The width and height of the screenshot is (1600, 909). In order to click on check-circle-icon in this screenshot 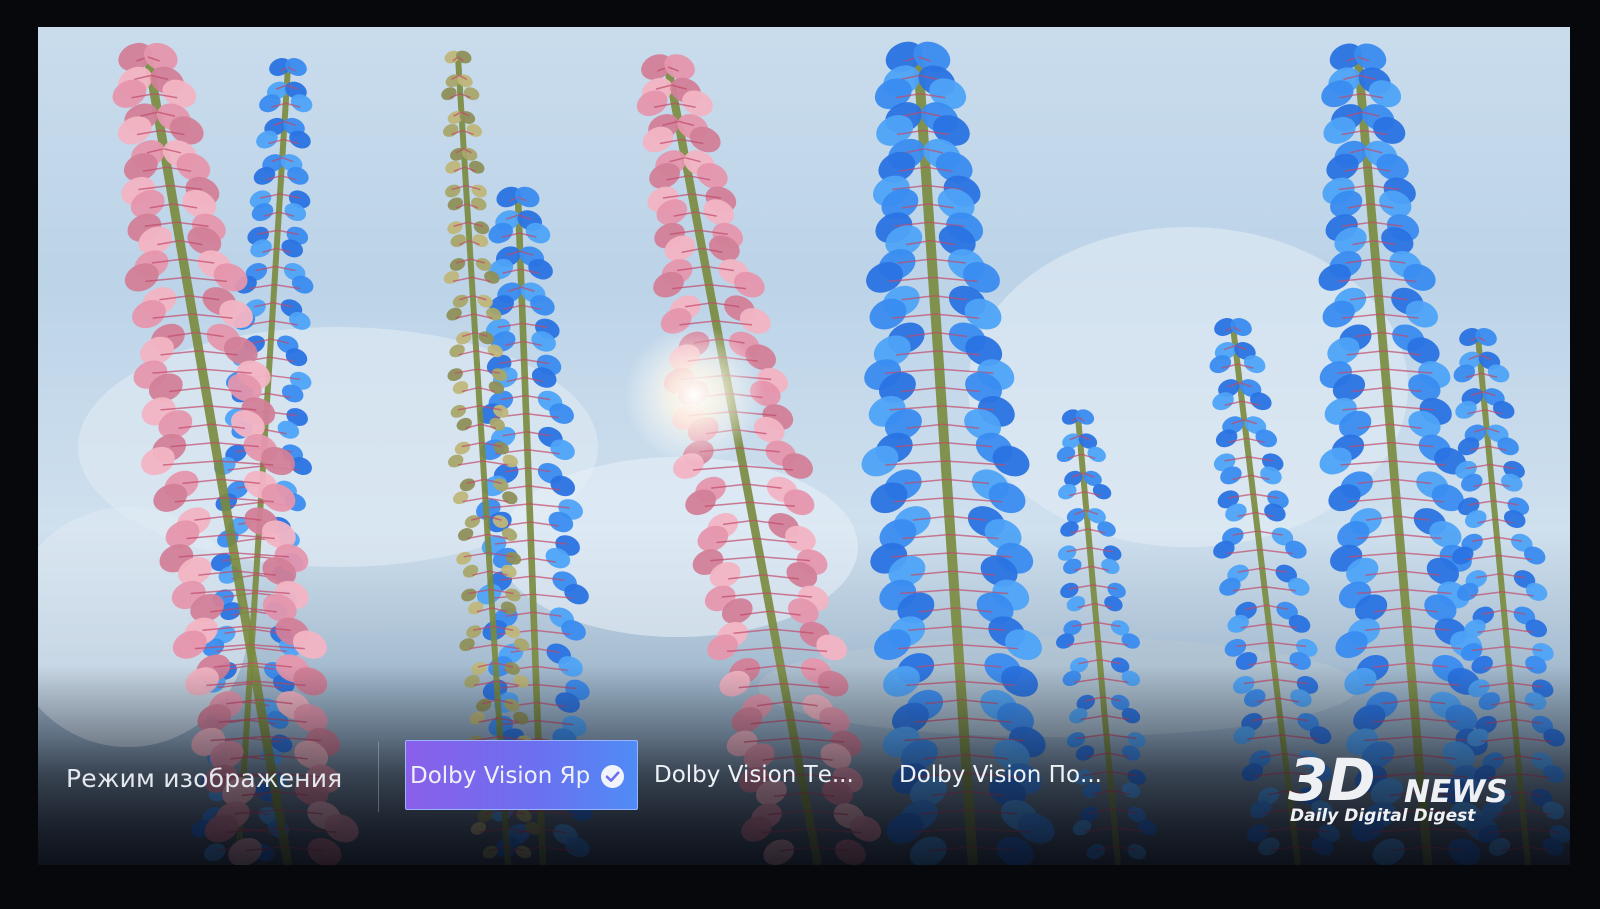, I will do `click(612, 776)`.